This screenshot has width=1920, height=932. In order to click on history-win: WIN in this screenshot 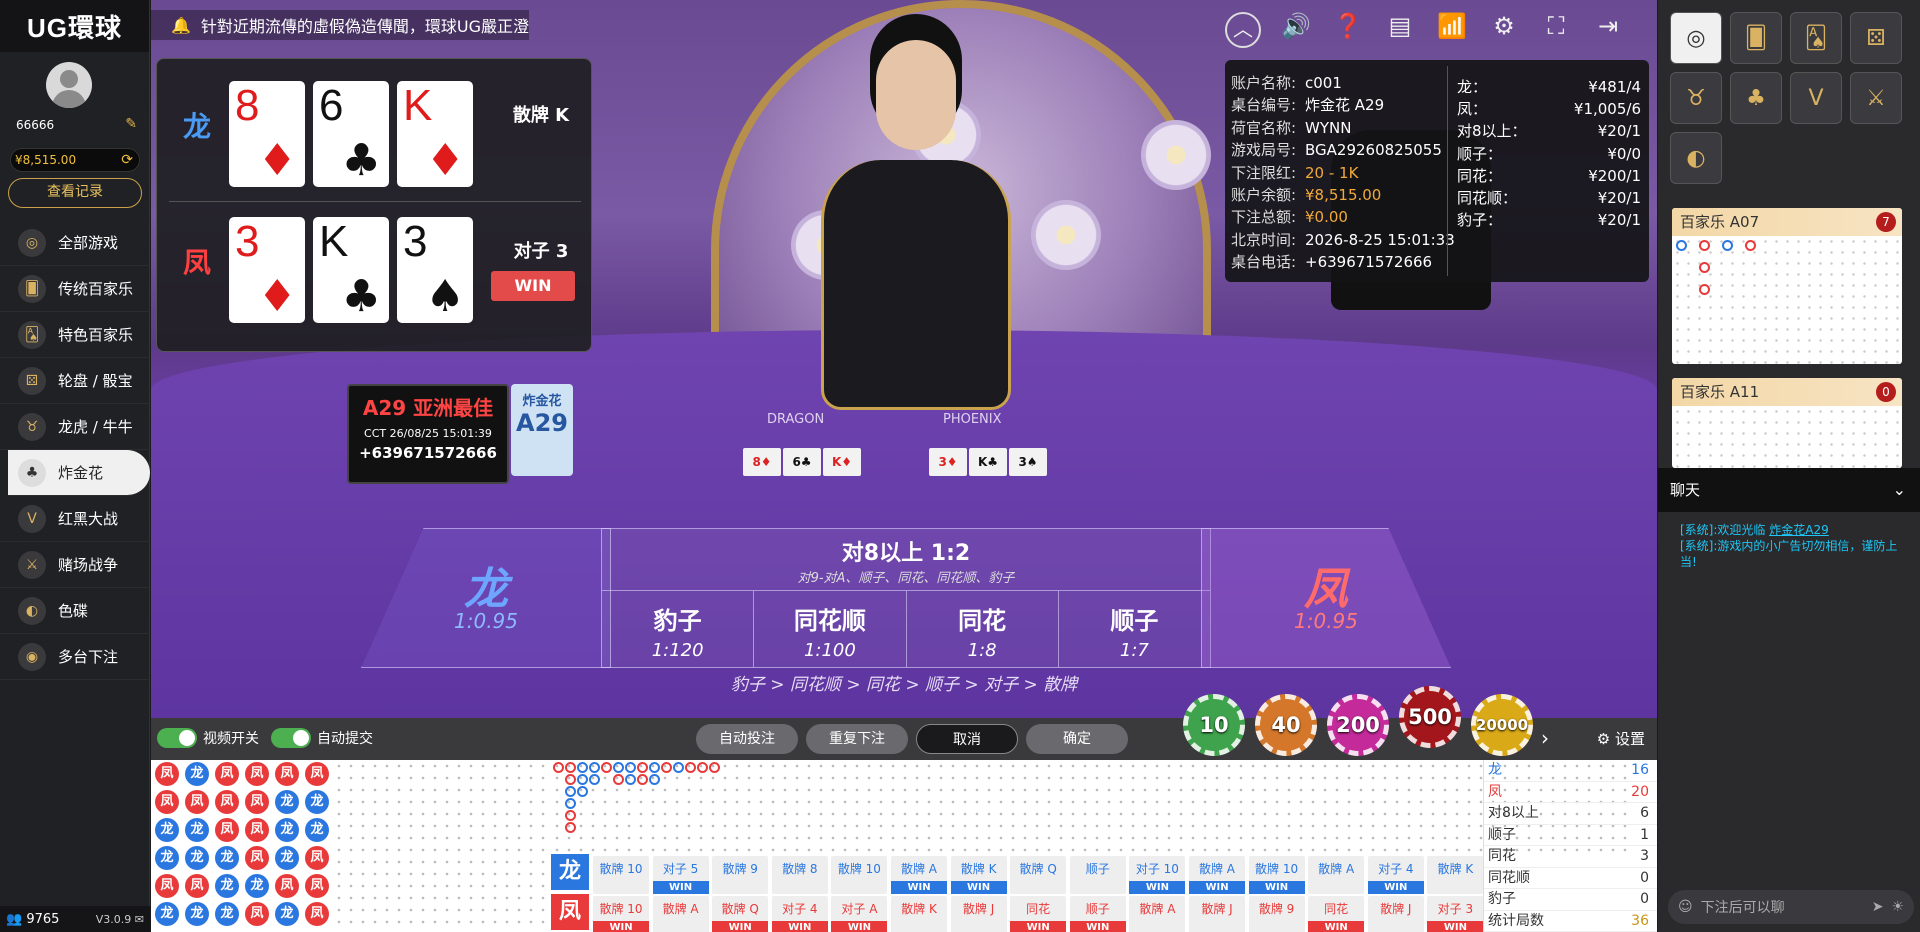, I will do `click(978, 887)`.